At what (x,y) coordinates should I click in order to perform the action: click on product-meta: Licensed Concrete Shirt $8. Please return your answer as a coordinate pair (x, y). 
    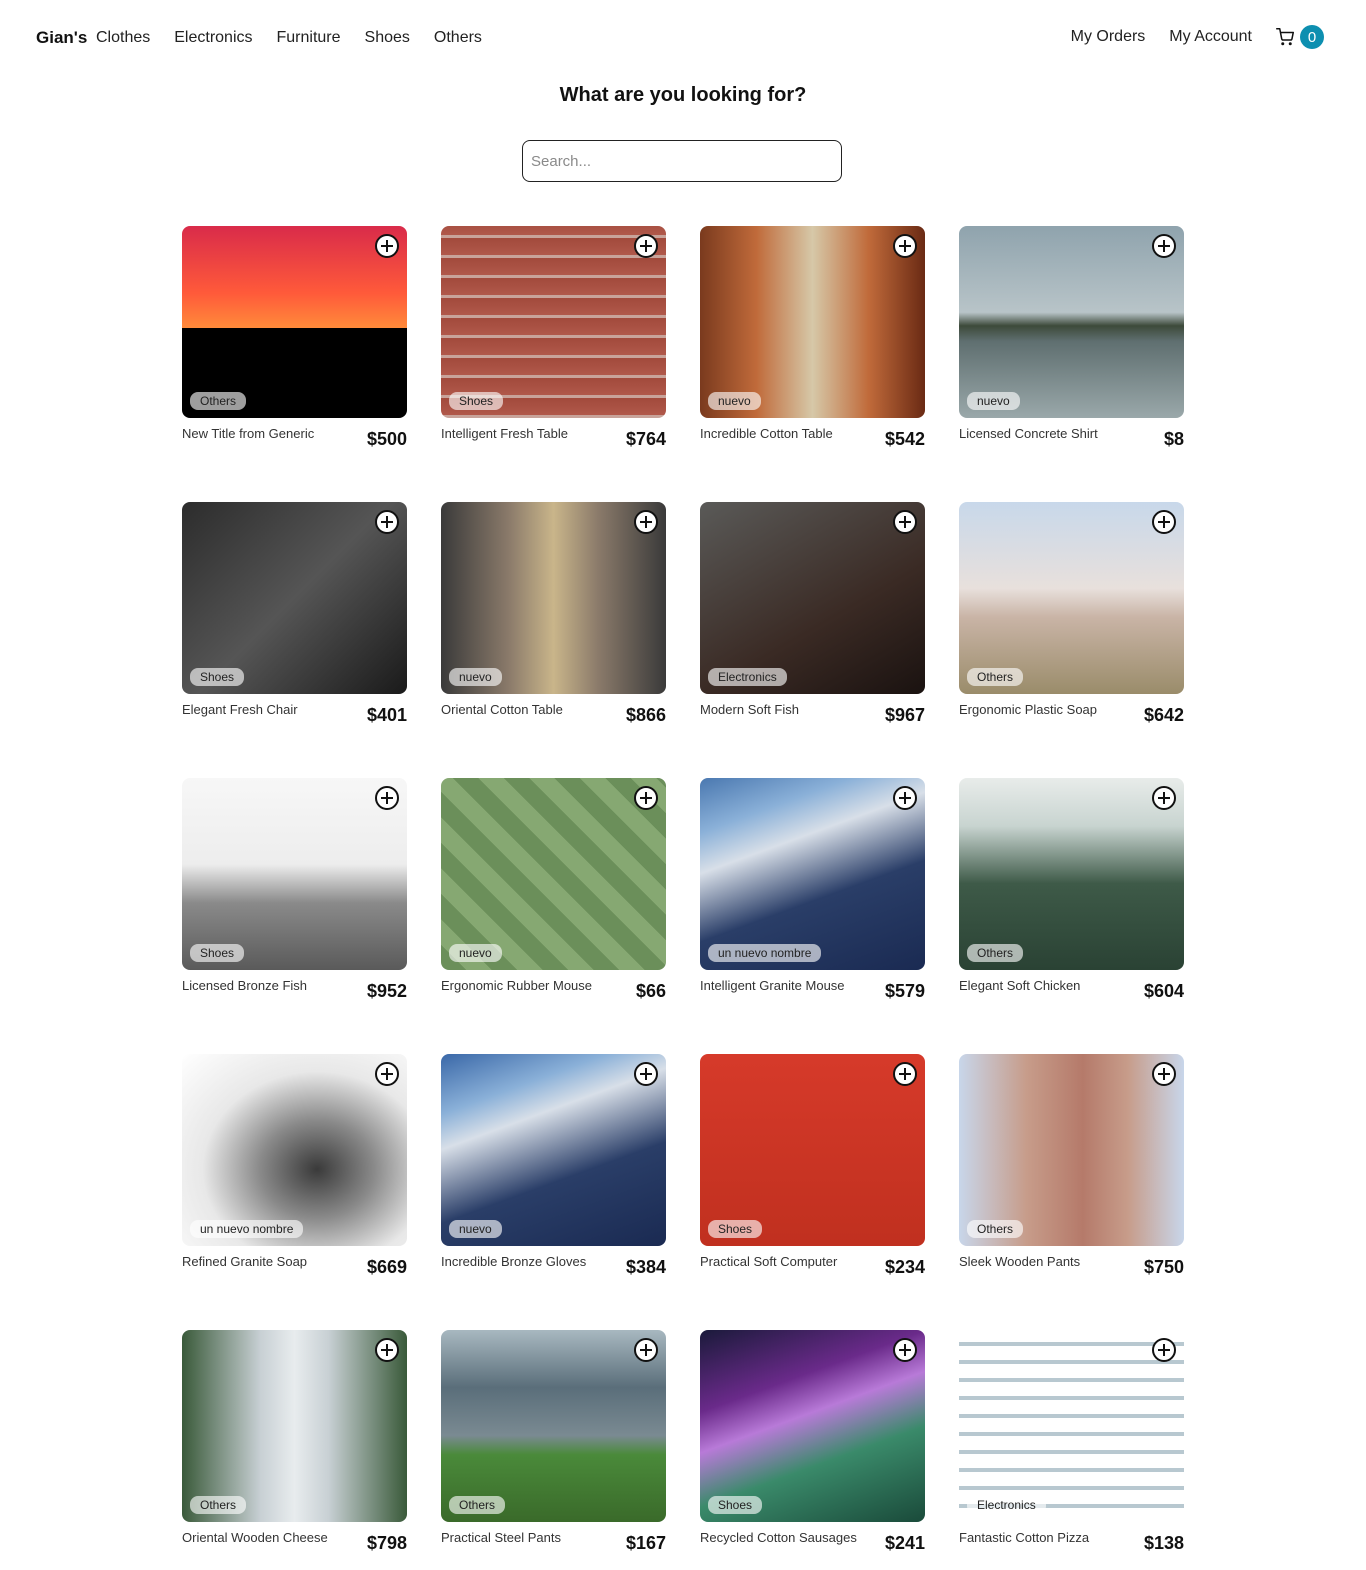
    Looking at the image, I should click on (1071, 438).